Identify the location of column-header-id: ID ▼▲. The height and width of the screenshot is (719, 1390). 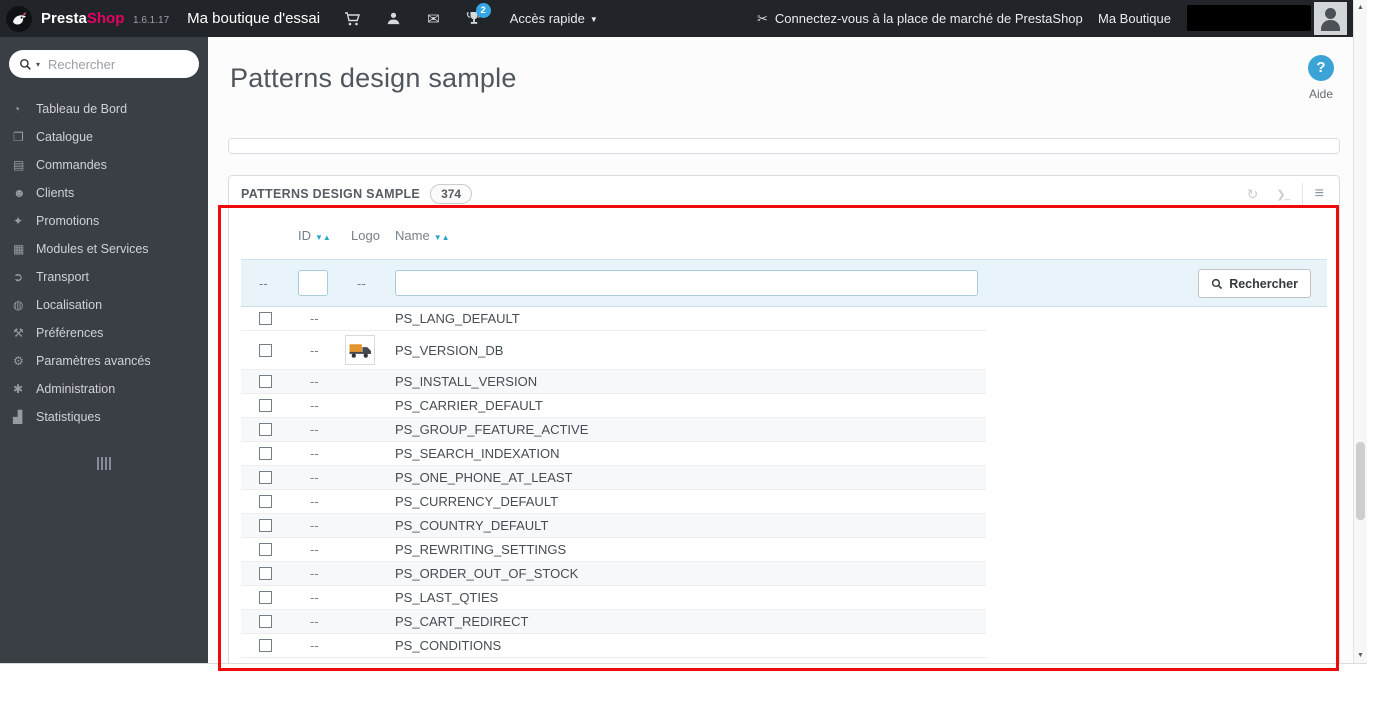
(324, 243).